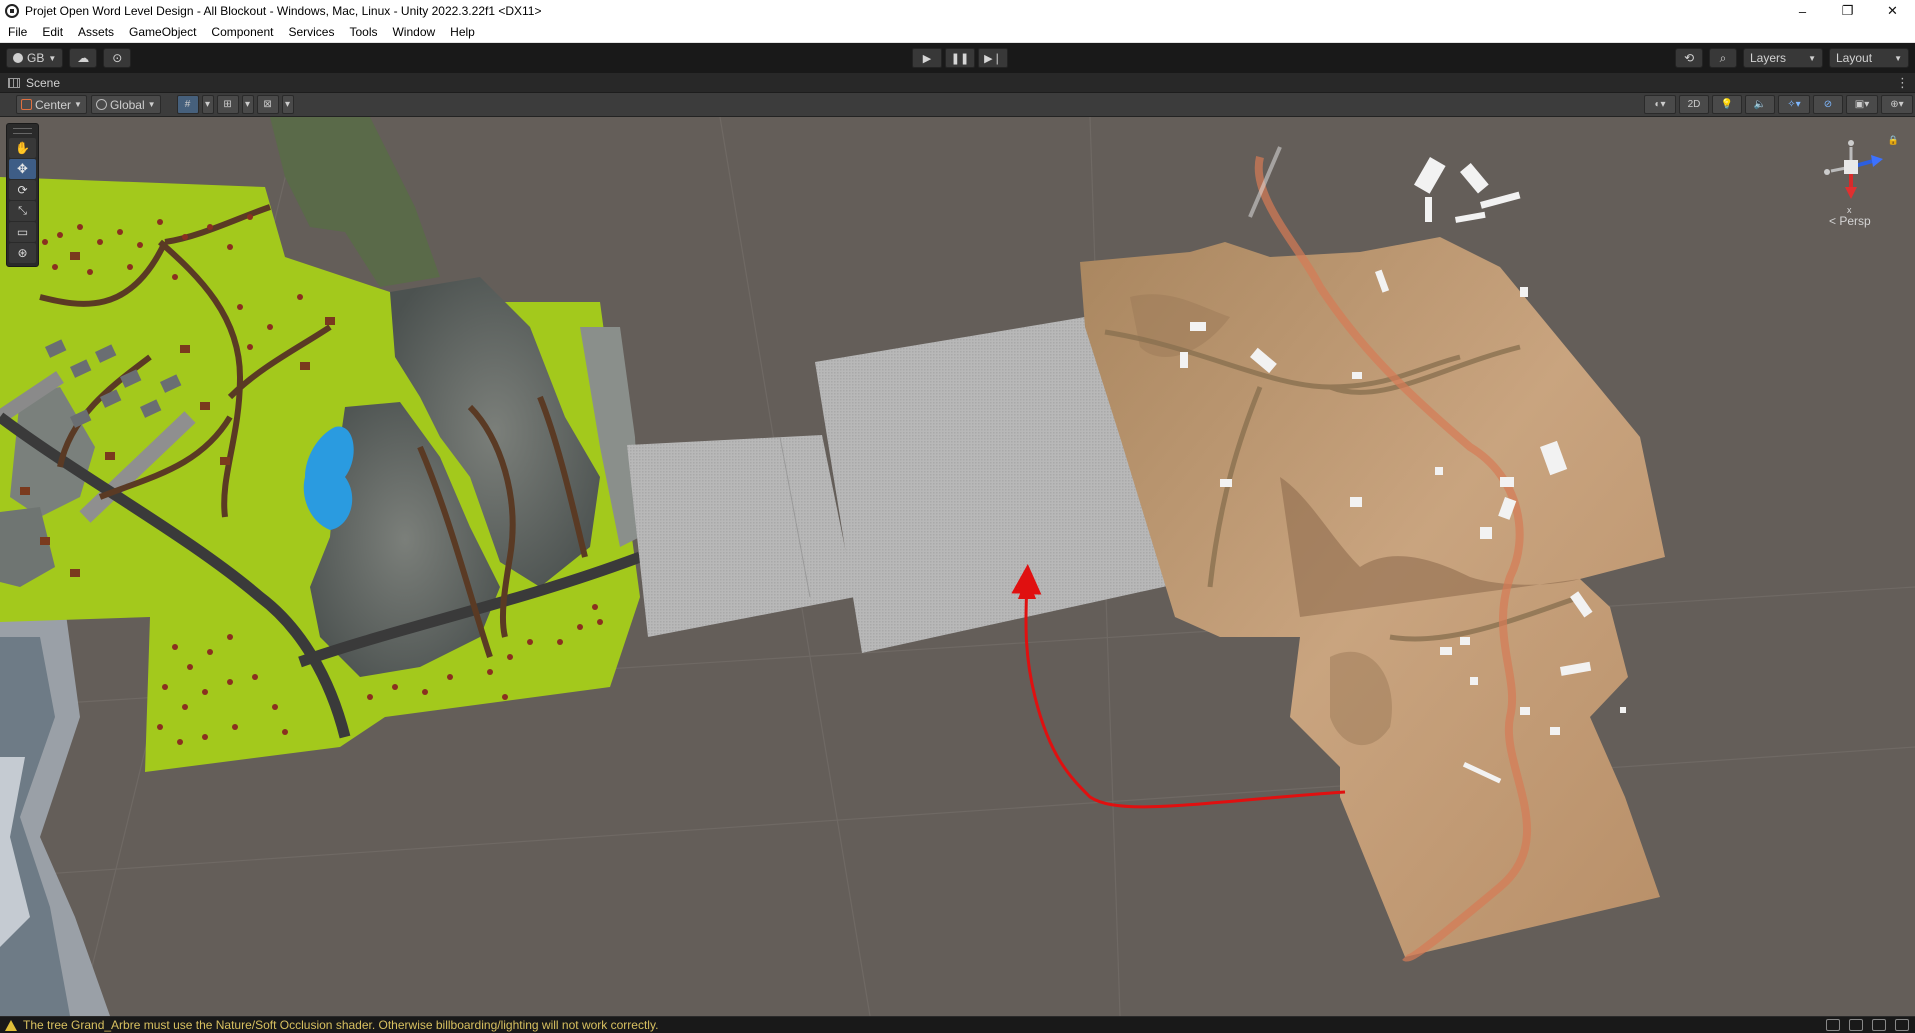 The width and height of the screenshot is (1915, 1033). Describe the element at coordinates (899, 483) in the screenshot. I see `blockout-planes` at that location.